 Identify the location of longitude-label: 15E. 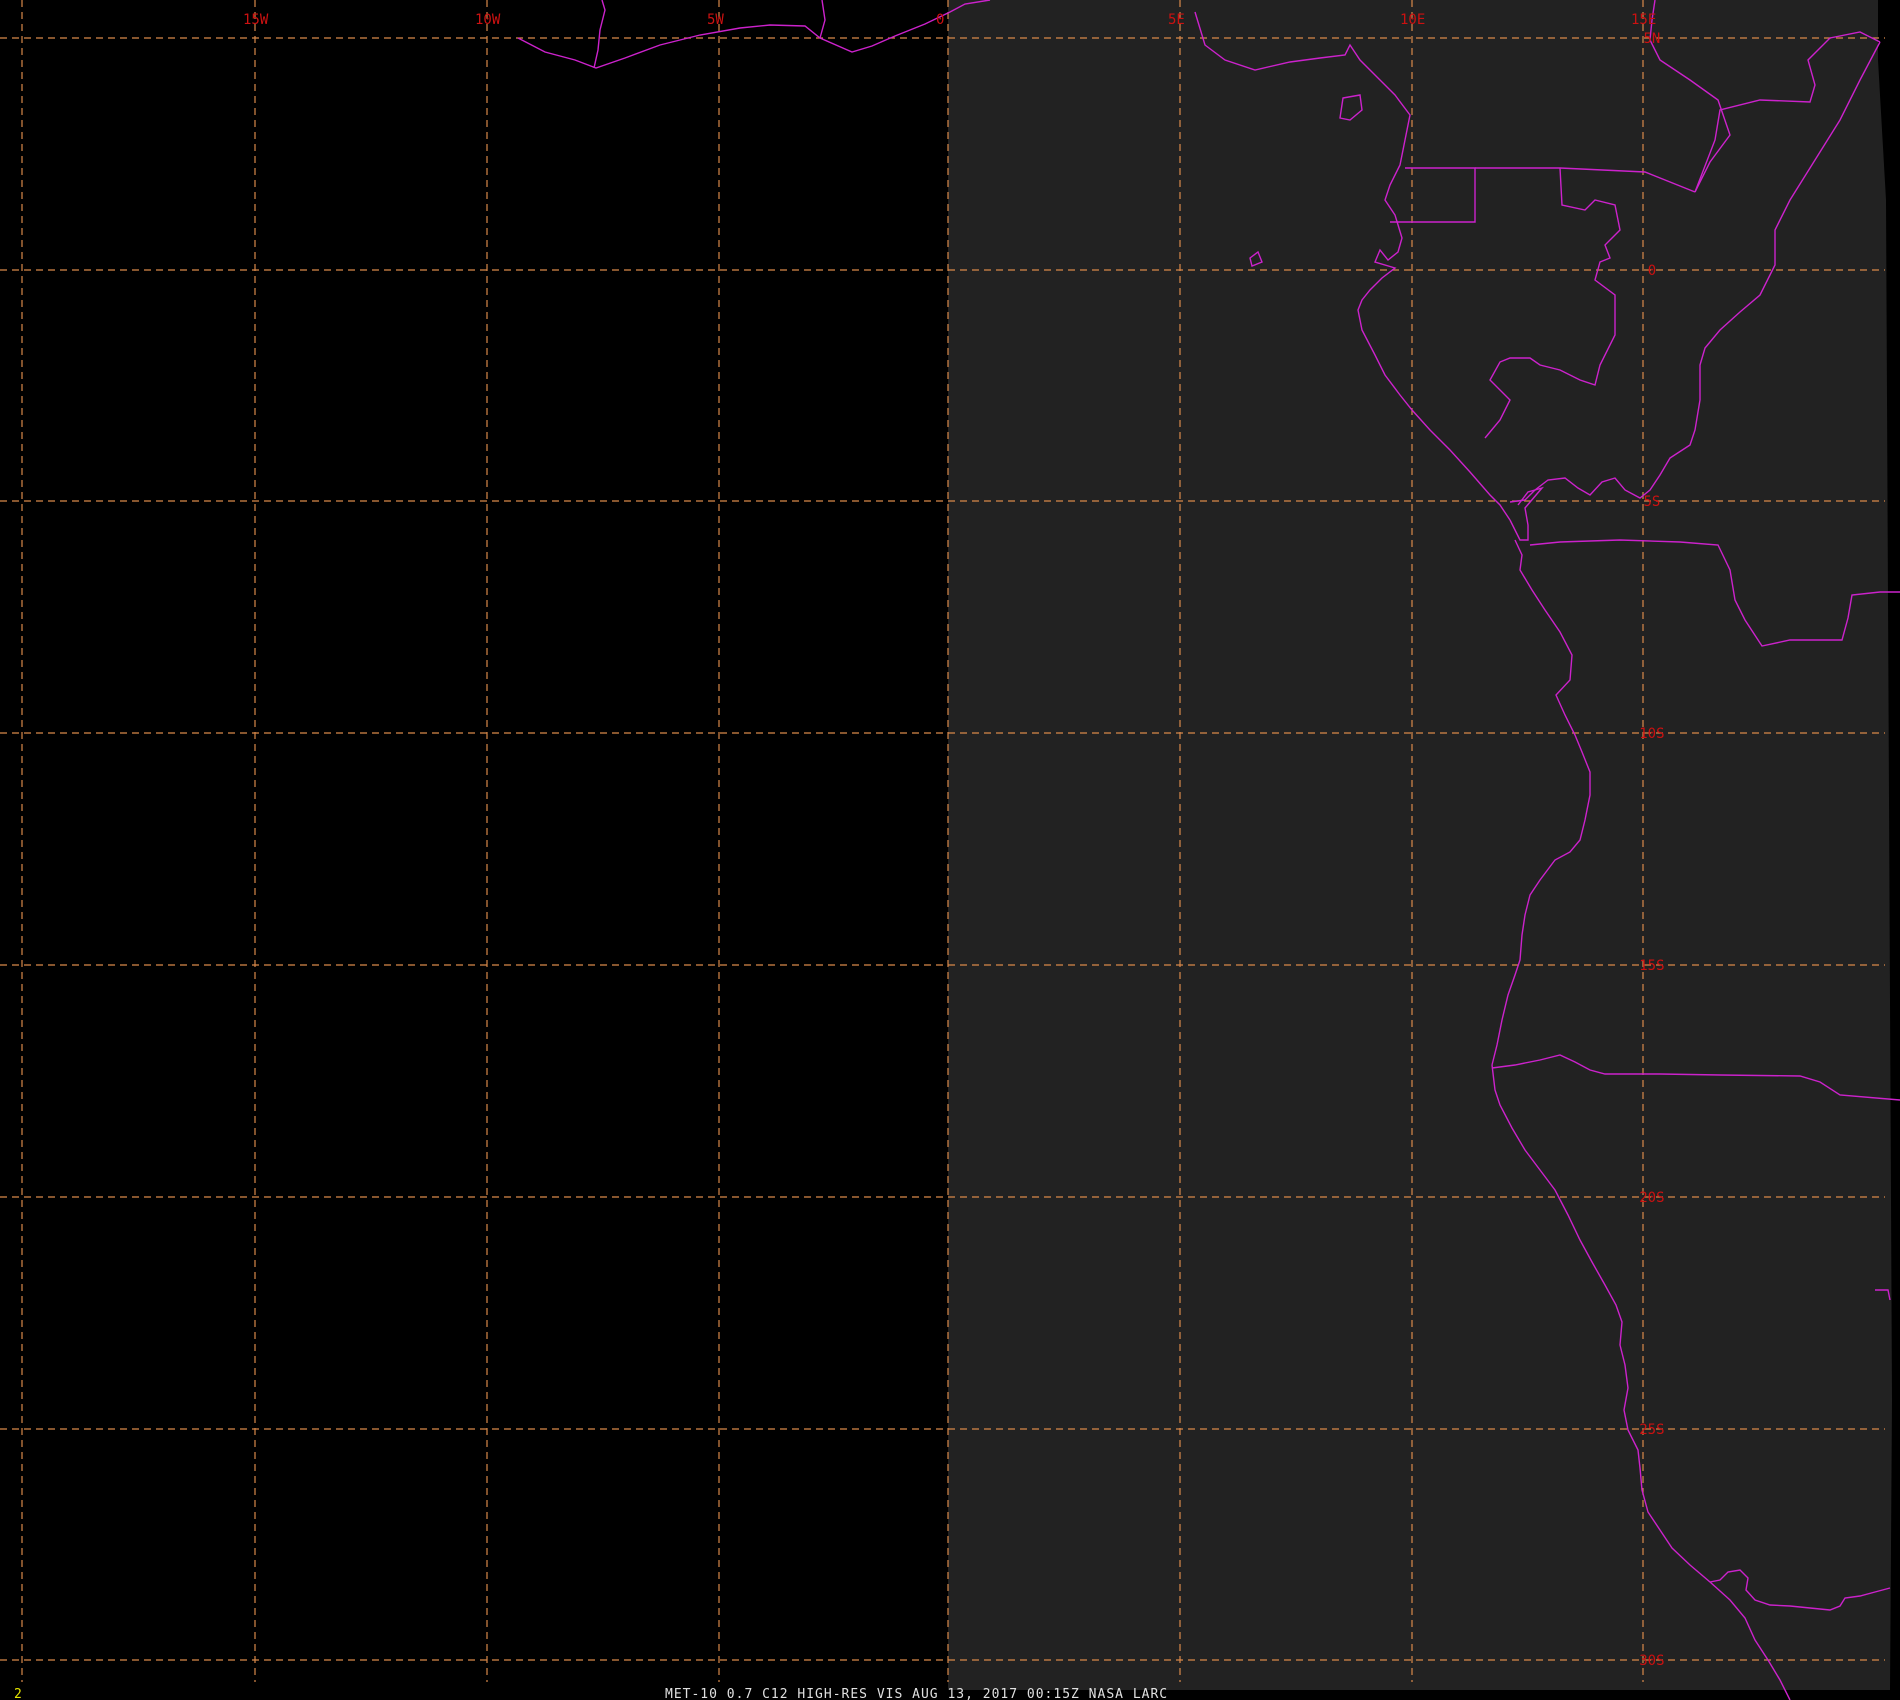
(1643, 20).